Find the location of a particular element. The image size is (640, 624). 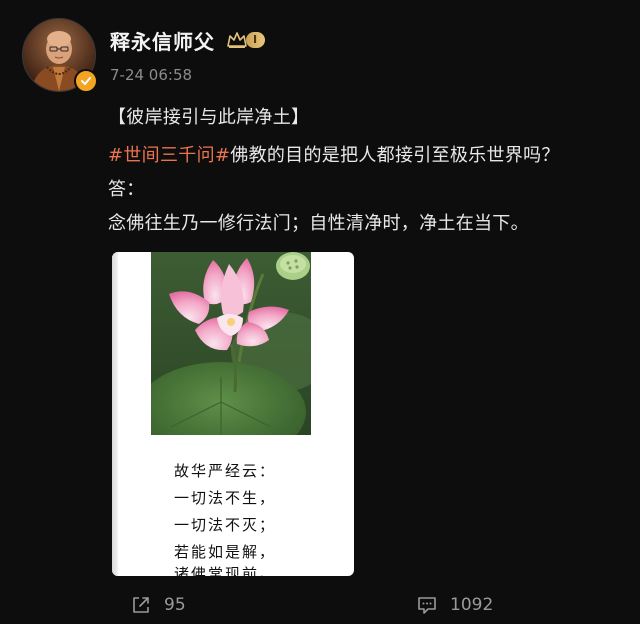

verse-line: 一切法不生， is located at coordinates (225, 498).